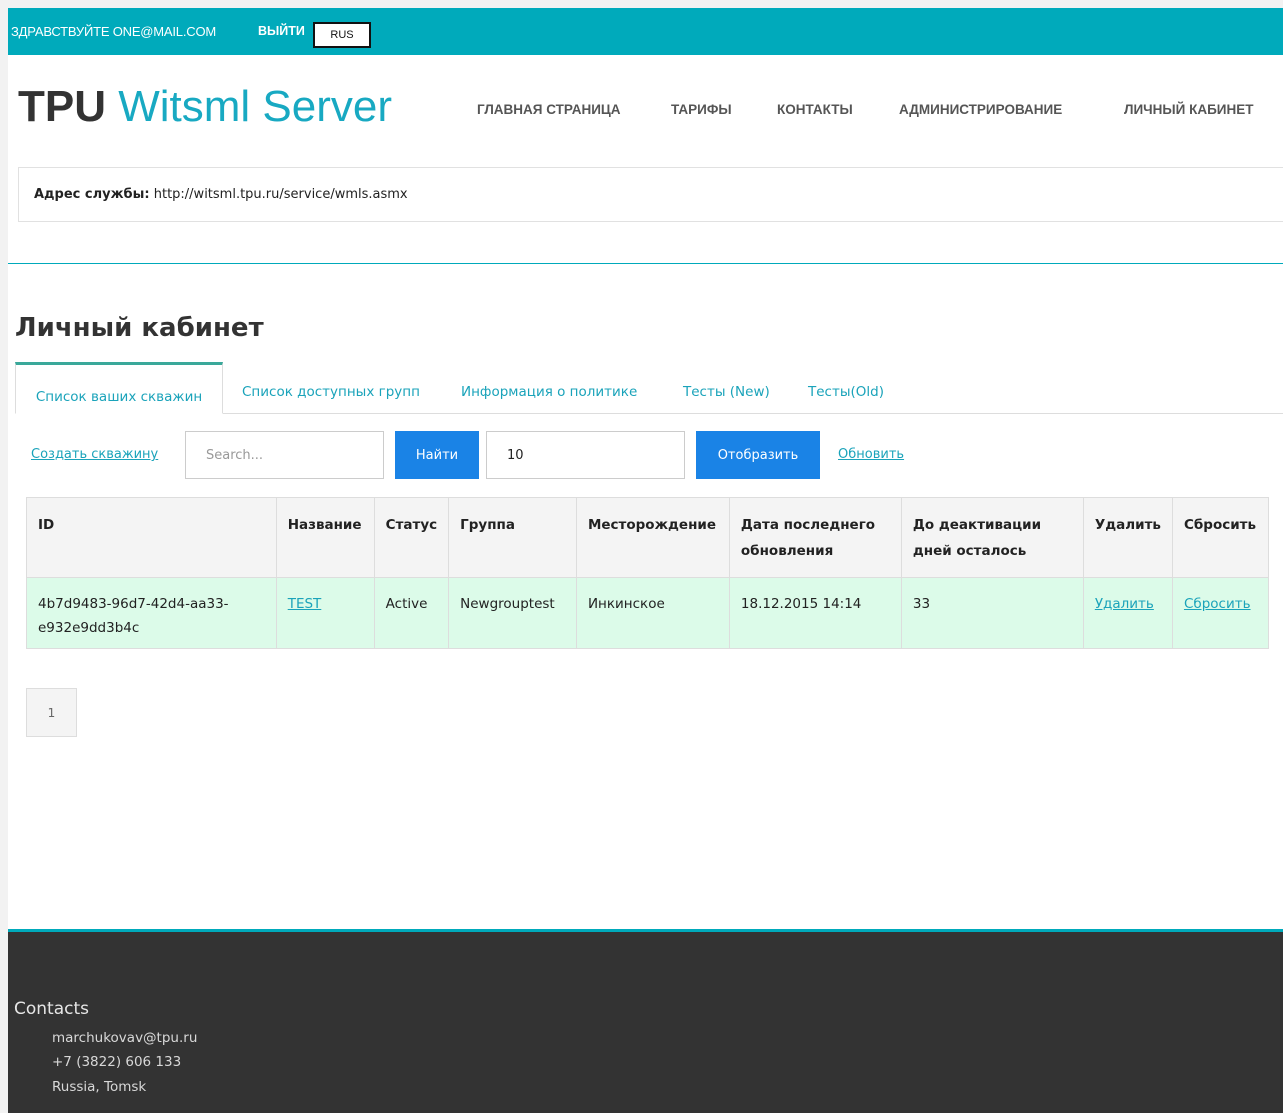 This screenshot has height=1113, width=1283. Describe the element at coordinates (1127, 613) in the screenshot. I see `cell-delete: Удалить` at that location.